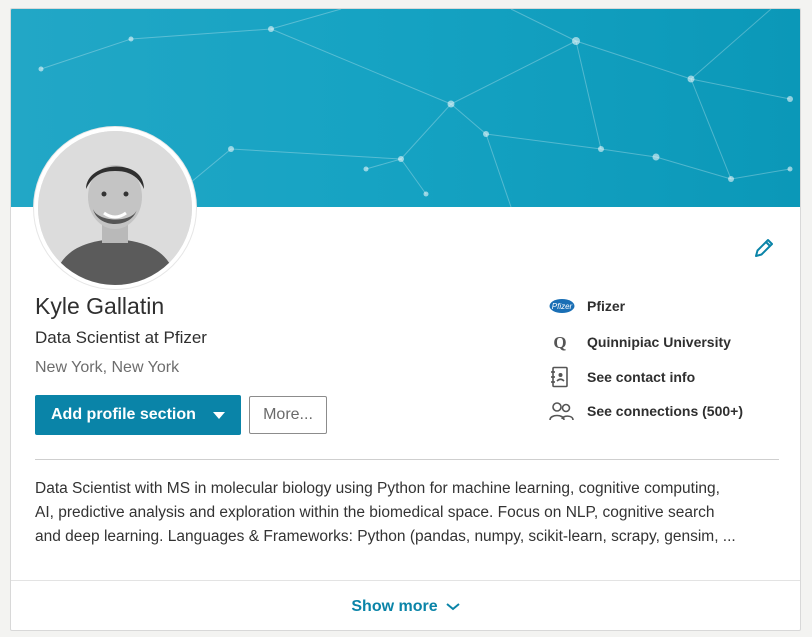  I want to click on show-more-button: Show more, so click(405, 606).